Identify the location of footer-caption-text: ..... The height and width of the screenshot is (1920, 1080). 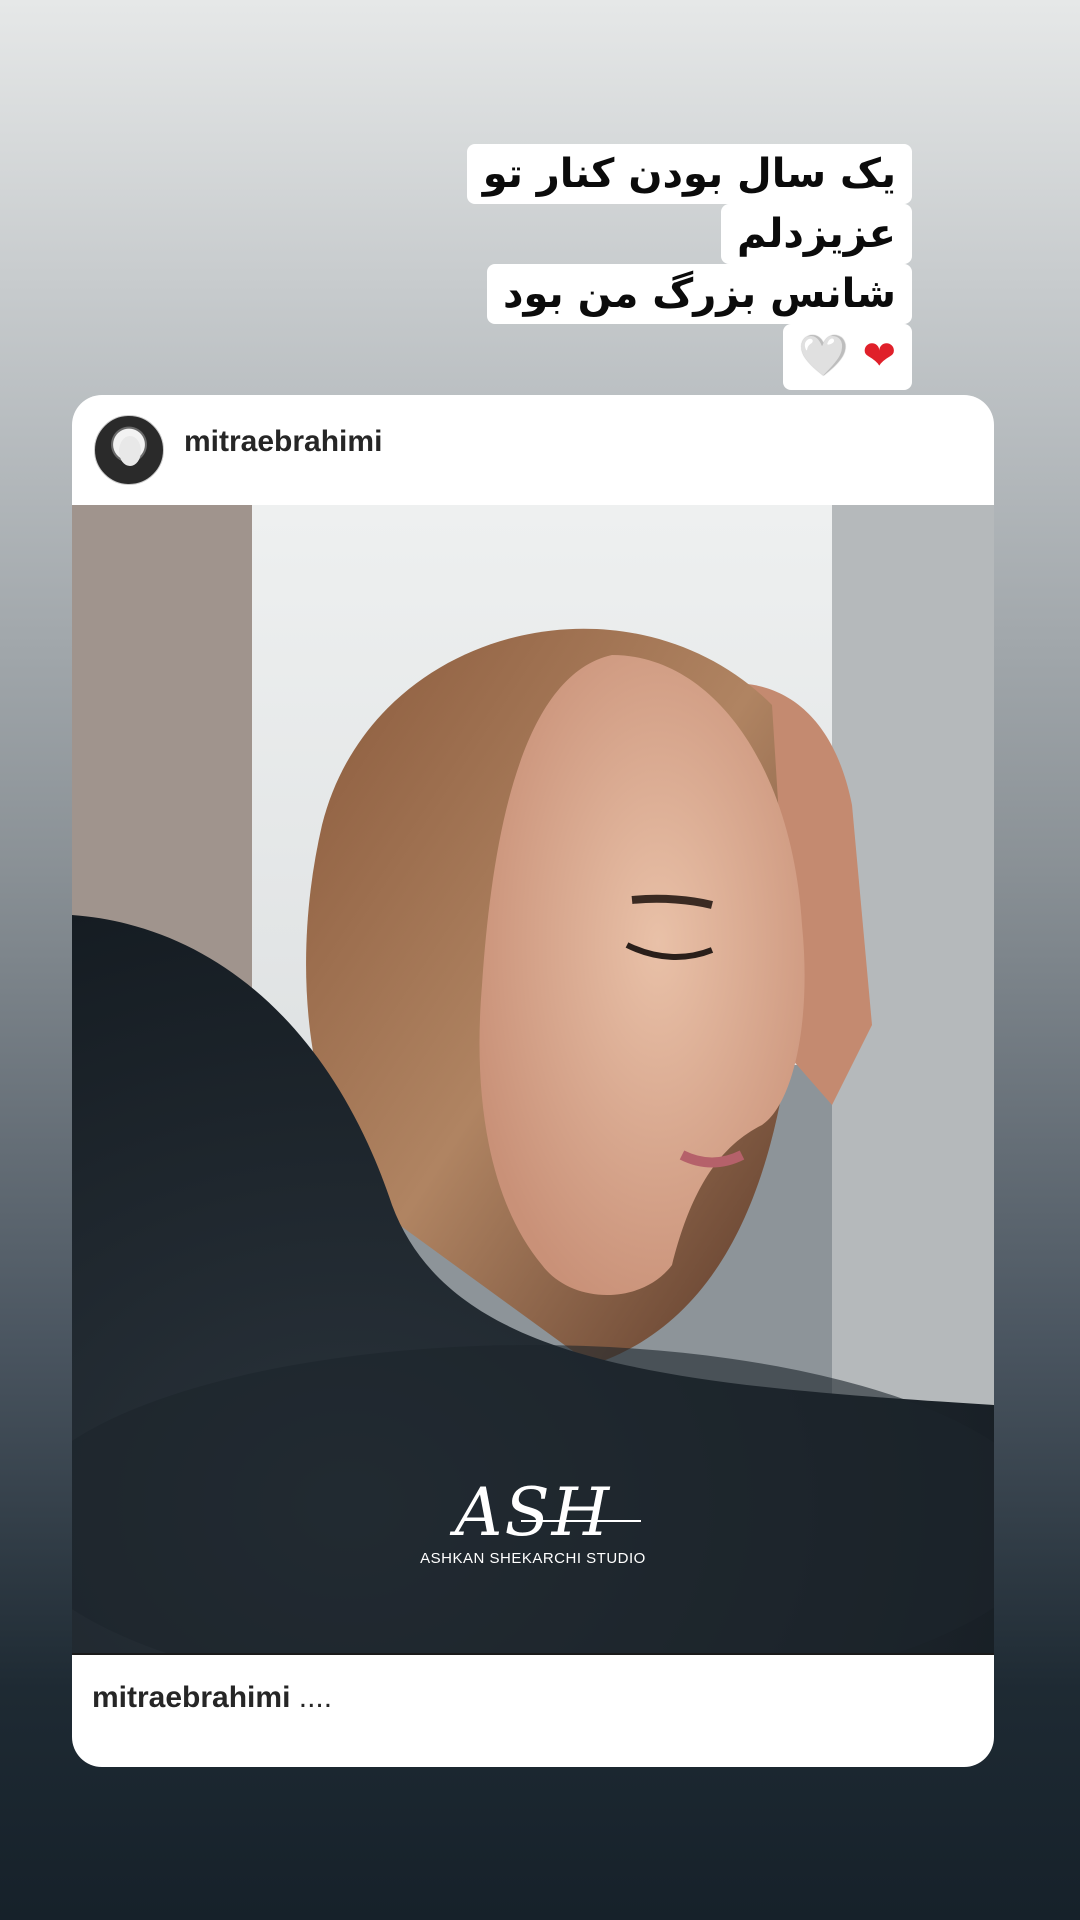
(311, 1697).